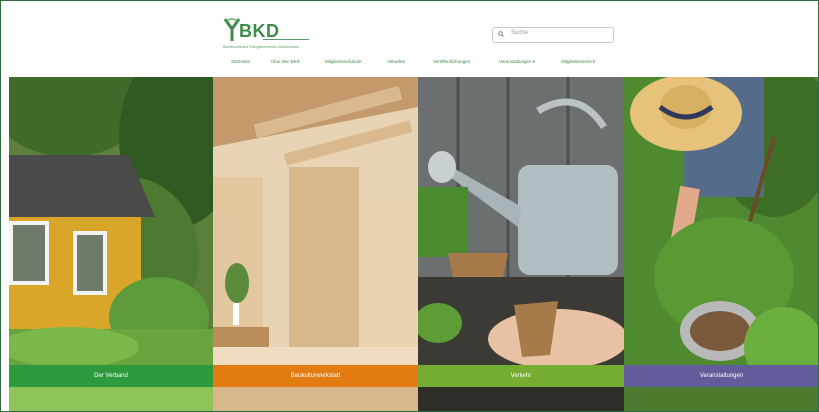 This screenshot has height=412, width=819. I want to click on logo-underline, so click(286, 39).